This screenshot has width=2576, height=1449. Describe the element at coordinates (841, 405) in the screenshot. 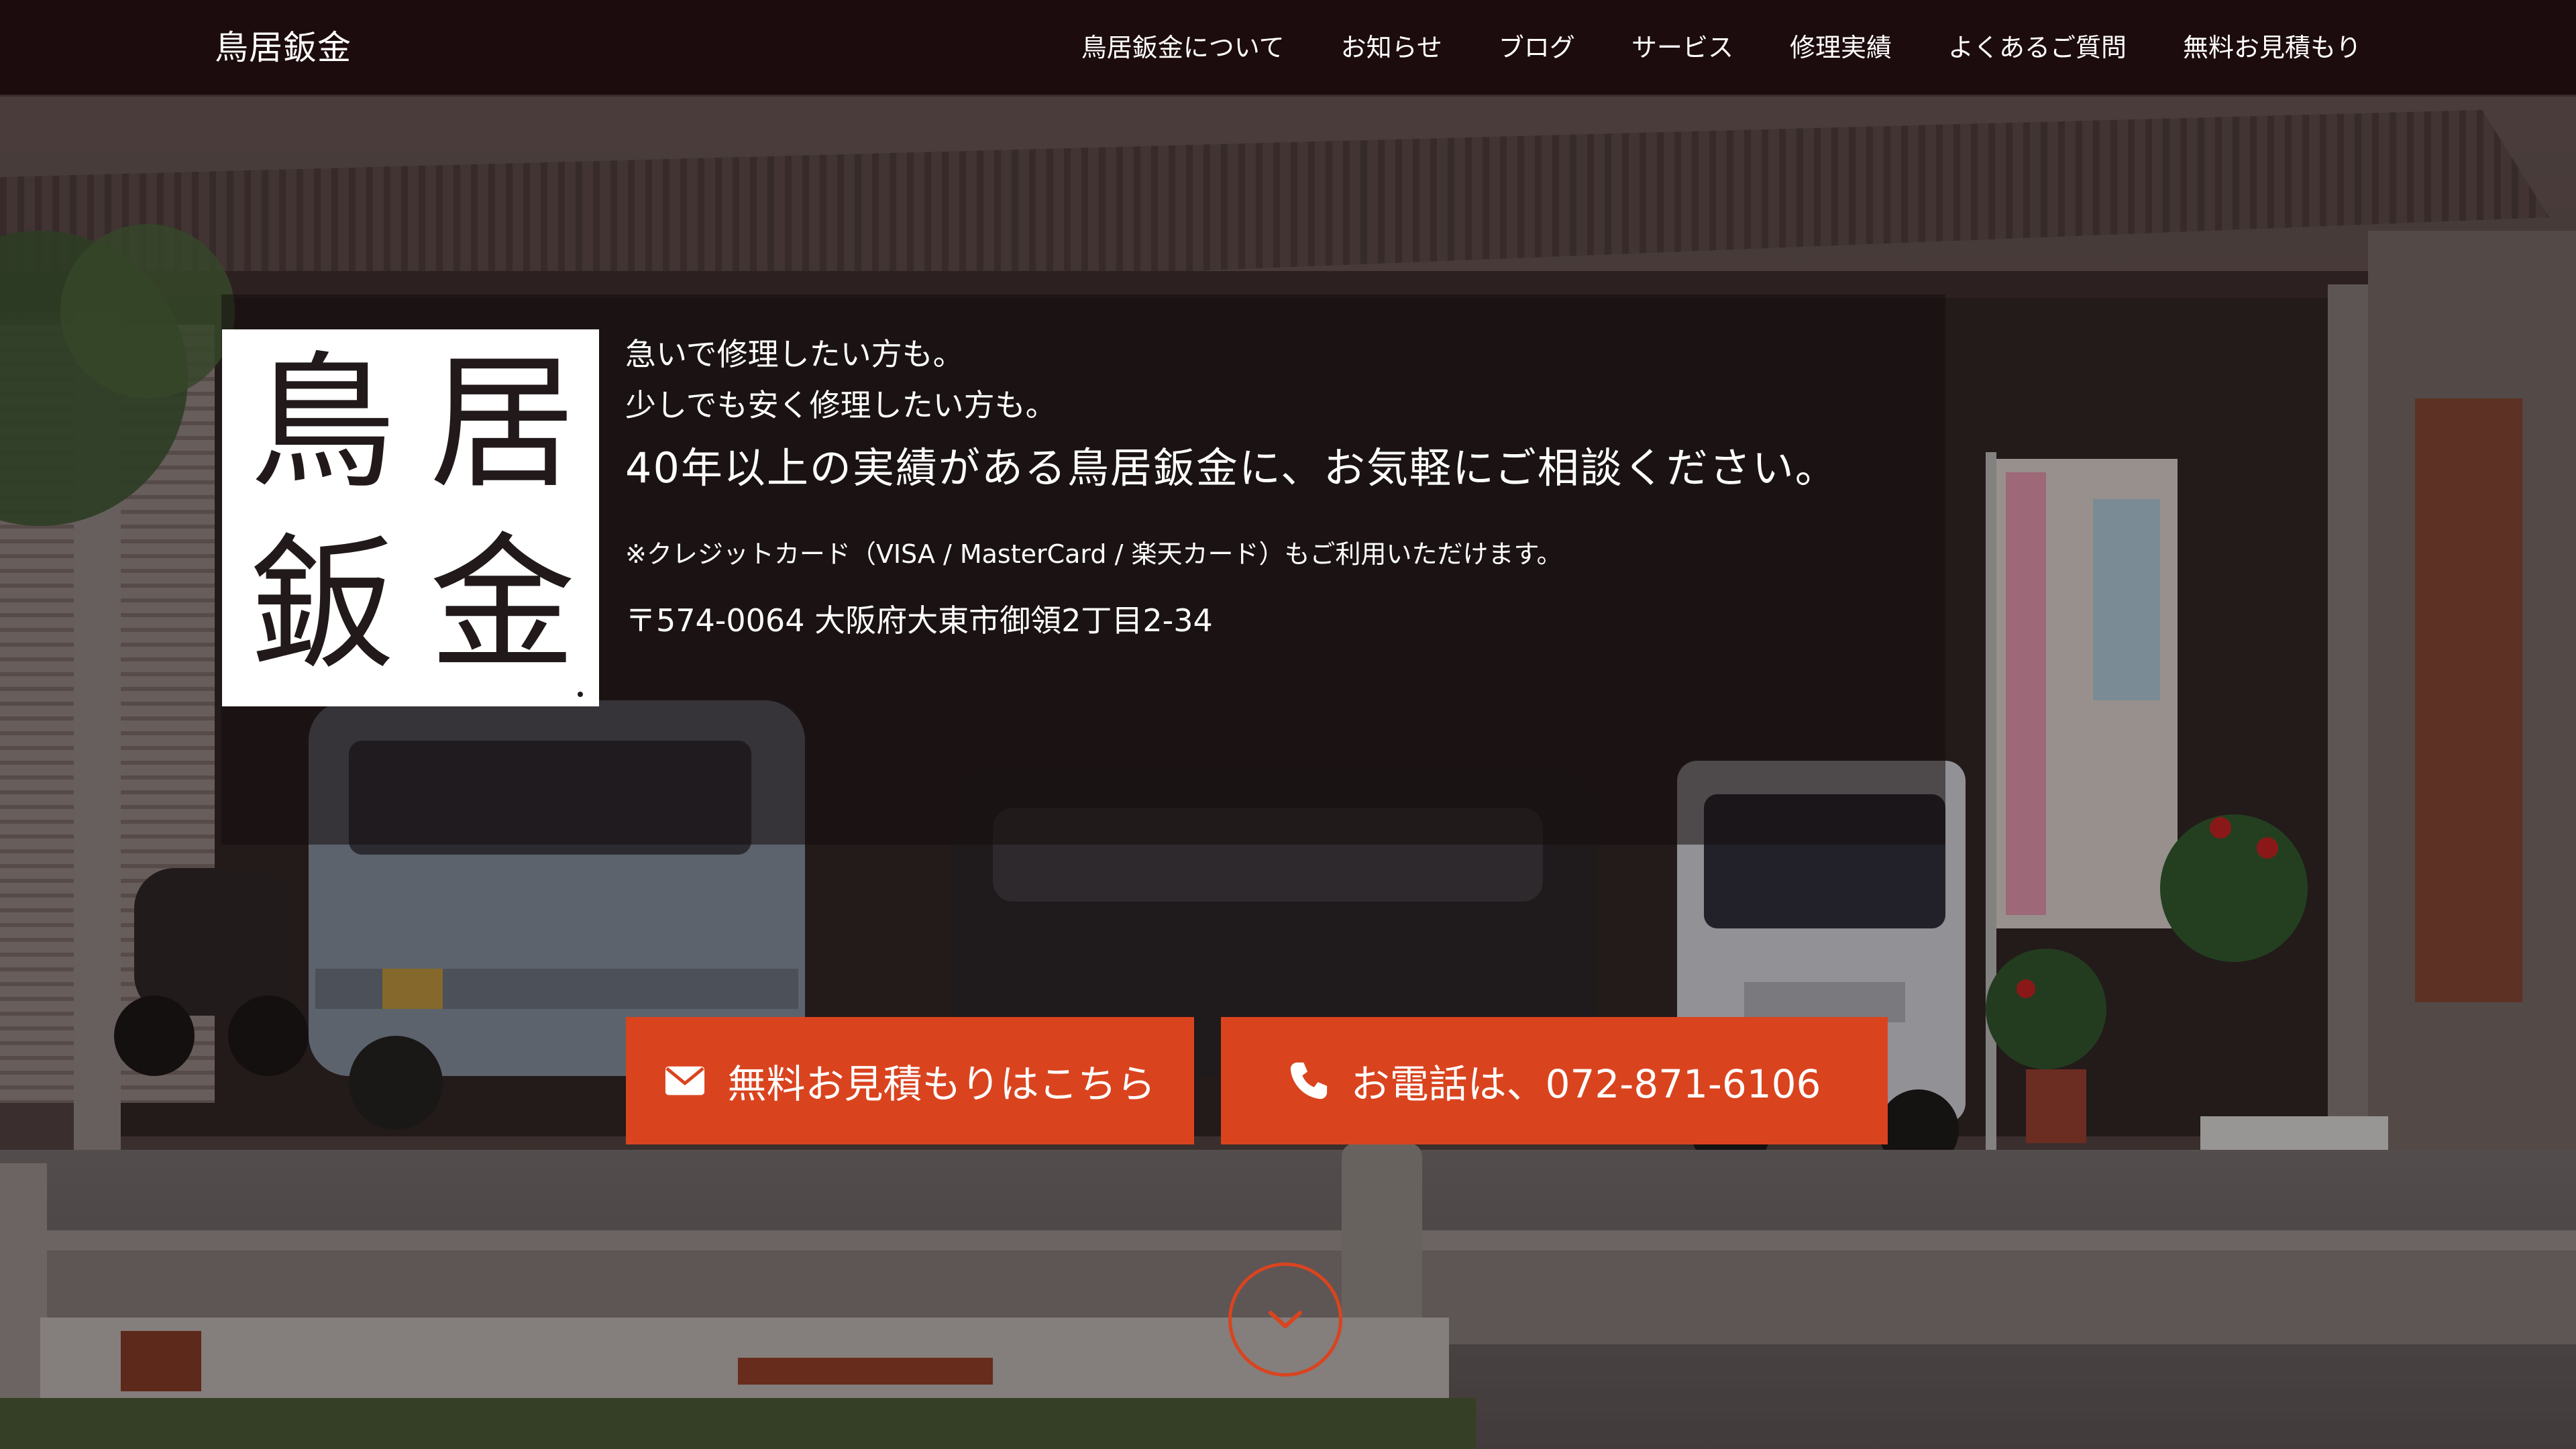

I see `lead-line: 少しでも安く修理したい方も。` at that location.